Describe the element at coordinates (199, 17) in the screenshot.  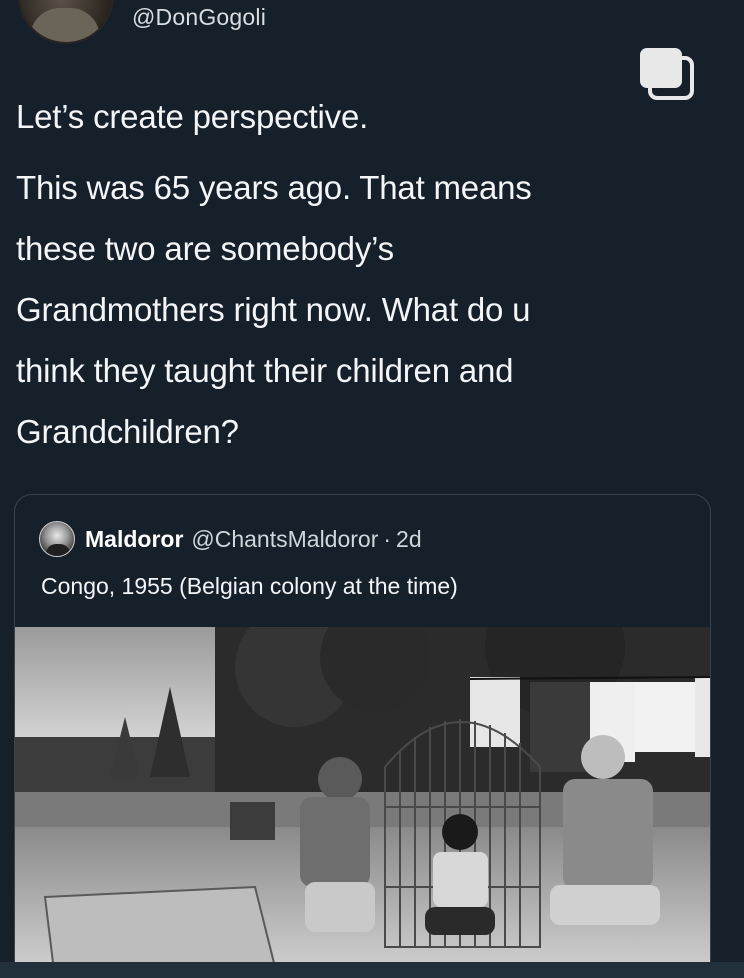
I see `author-handle: @DonGogoli` at that location.